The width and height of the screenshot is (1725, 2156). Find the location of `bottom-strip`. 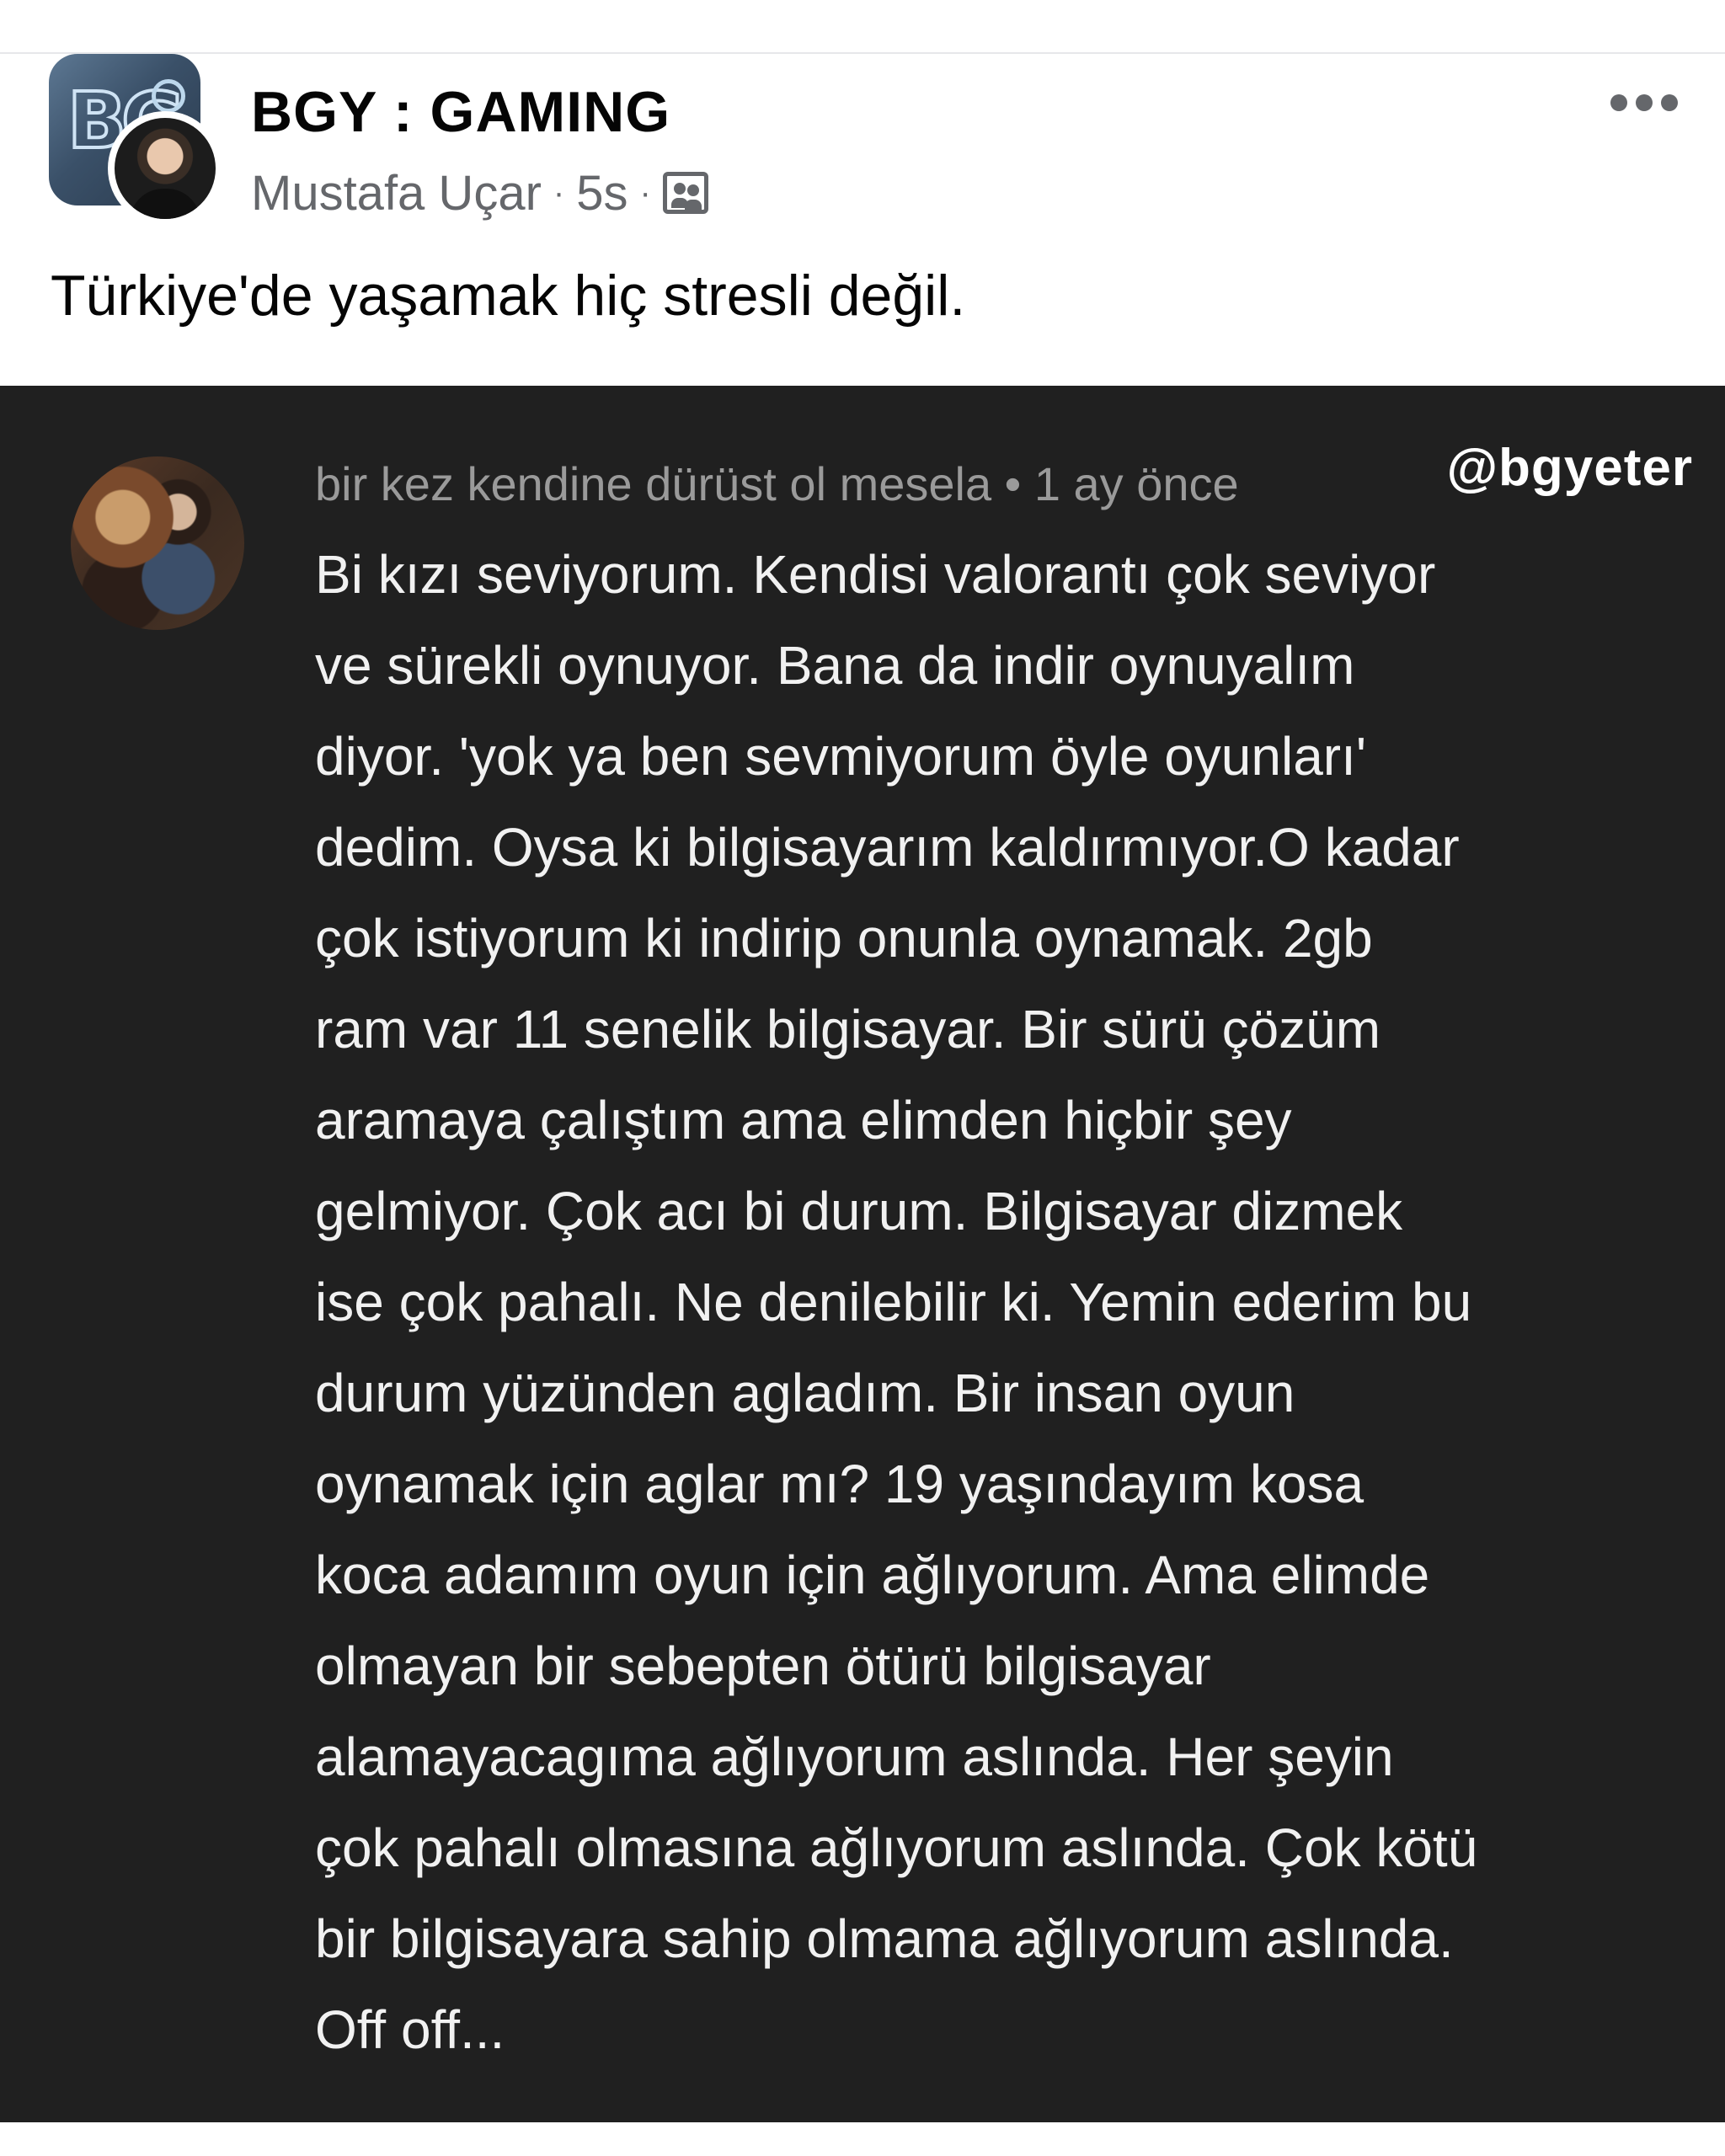

bottom-strip is located at coordinates (862, 2139).